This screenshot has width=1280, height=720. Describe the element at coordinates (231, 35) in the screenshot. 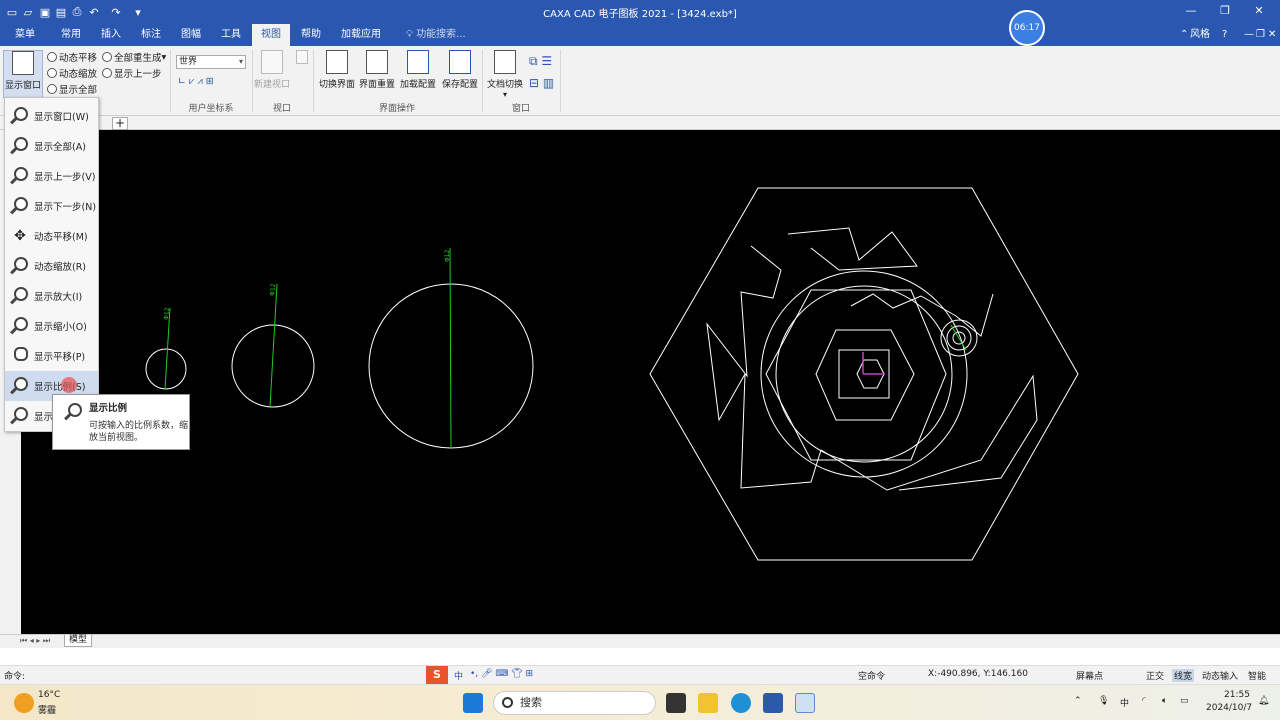

I see `tab-tools: 工具` at that location.